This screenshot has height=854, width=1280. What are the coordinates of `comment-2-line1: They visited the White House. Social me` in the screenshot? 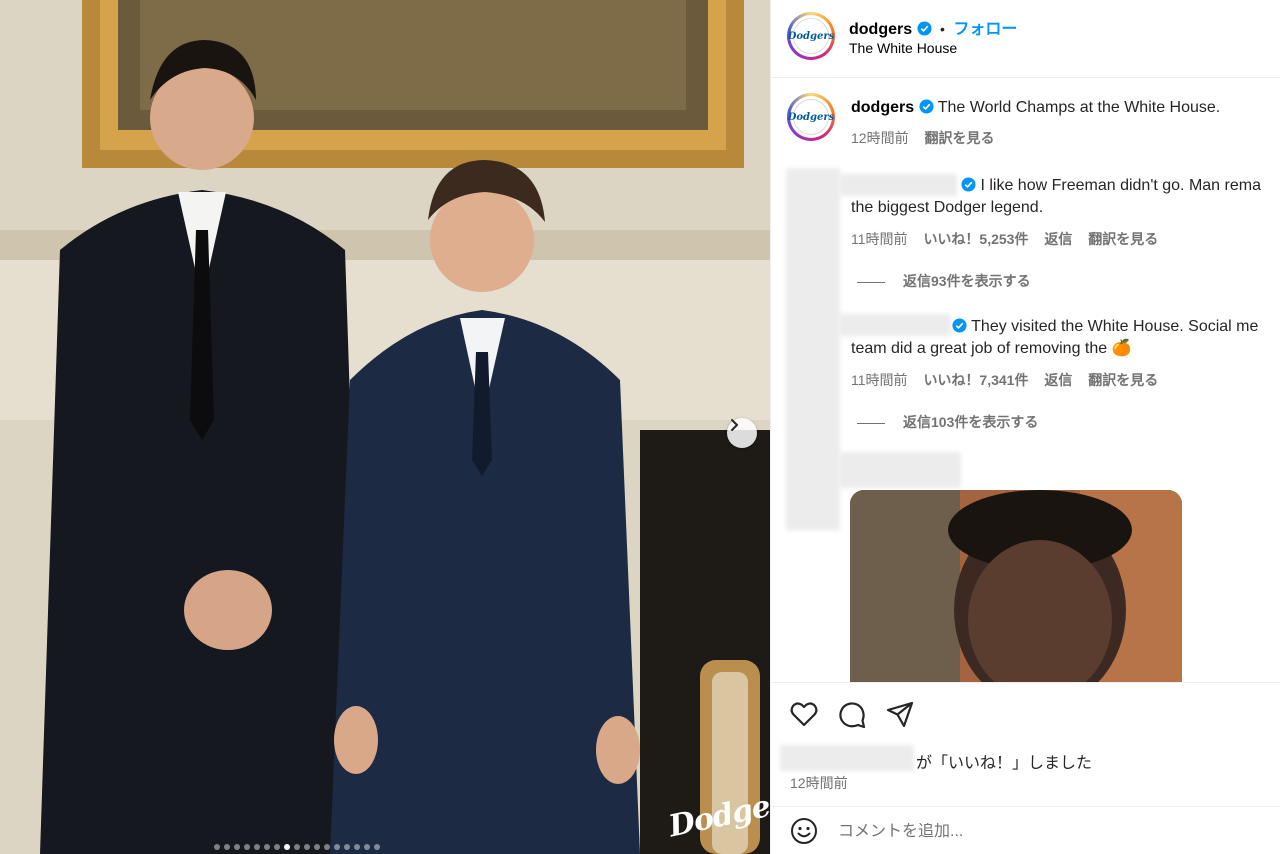 It's located at (1105, 327).